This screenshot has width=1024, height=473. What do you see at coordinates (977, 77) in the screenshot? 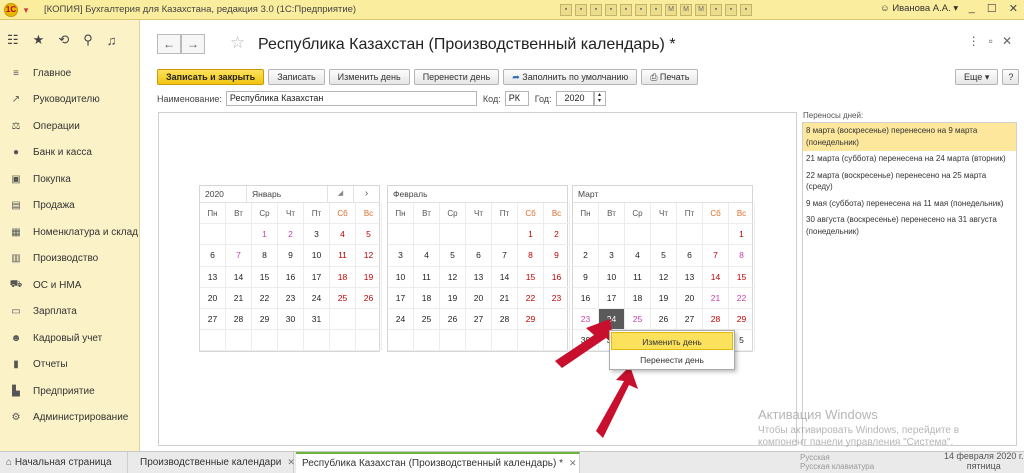
I see `more-actions-button: Еще ▾` at bounding box center [977, 77].